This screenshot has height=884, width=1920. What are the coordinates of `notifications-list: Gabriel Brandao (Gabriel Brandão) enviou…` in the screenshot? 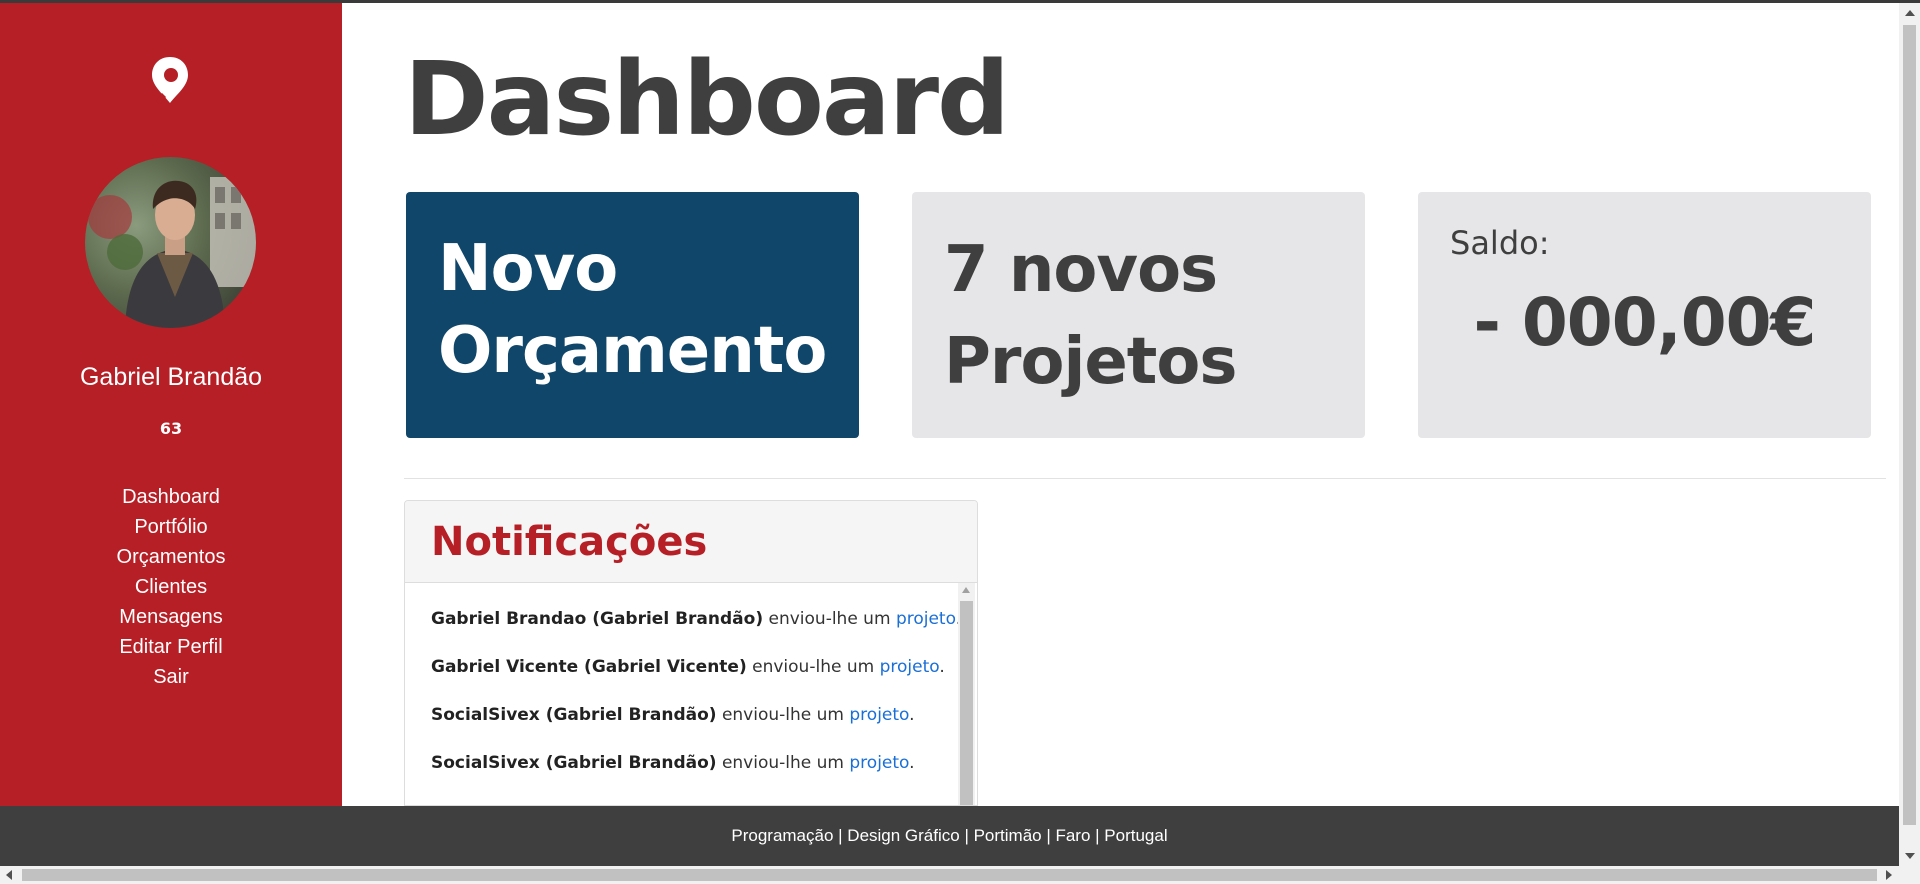 It's located at (691, 694).